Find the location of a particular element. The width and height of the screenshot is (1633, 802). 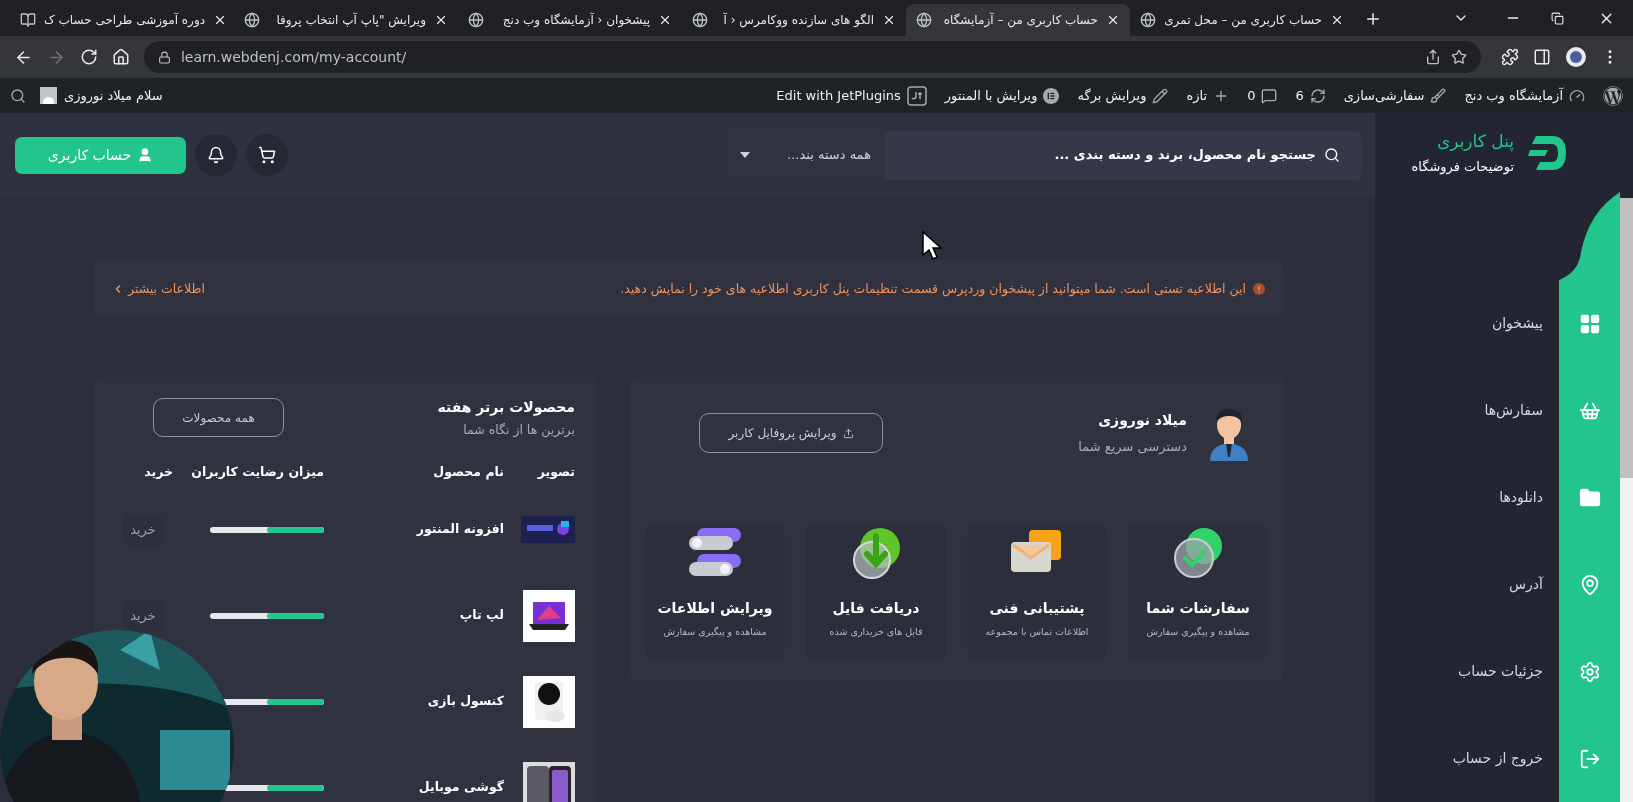

sidebar-item: پیشخوان is located at coordinates (1467, 323).